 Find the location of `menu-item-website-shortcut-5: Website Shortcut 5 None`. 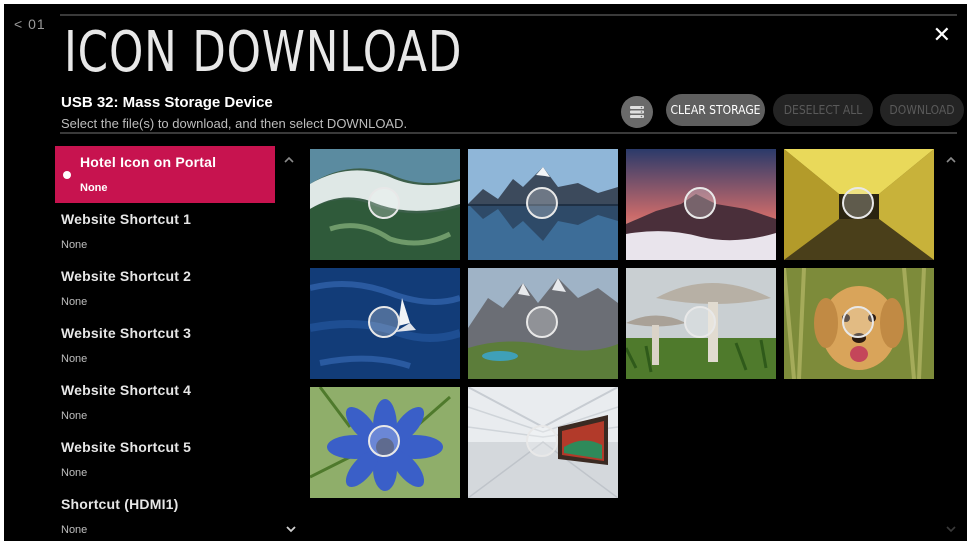

menu-item-website-shortcut-5: Website Shortcut 5 None is located at coordinates (165, 459).